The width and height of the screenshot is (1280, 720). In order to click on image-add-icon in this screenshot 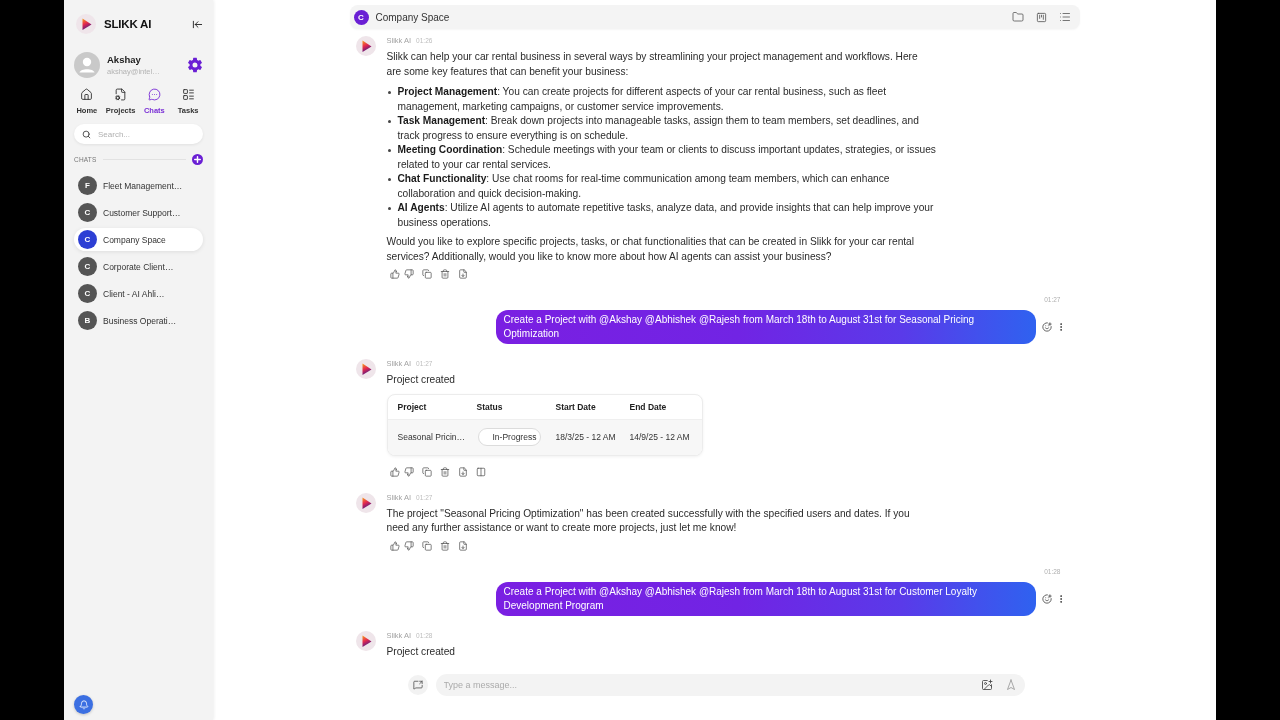, I will do `click(986, 685)`.